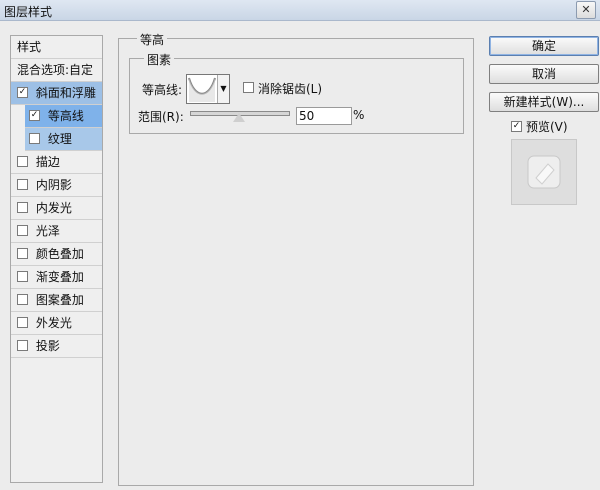 This screenshot has height=490, width=600. Describe the element at coordinates (161, 117) in the screenshot. I see `range-label: 范围(R):` at that location.